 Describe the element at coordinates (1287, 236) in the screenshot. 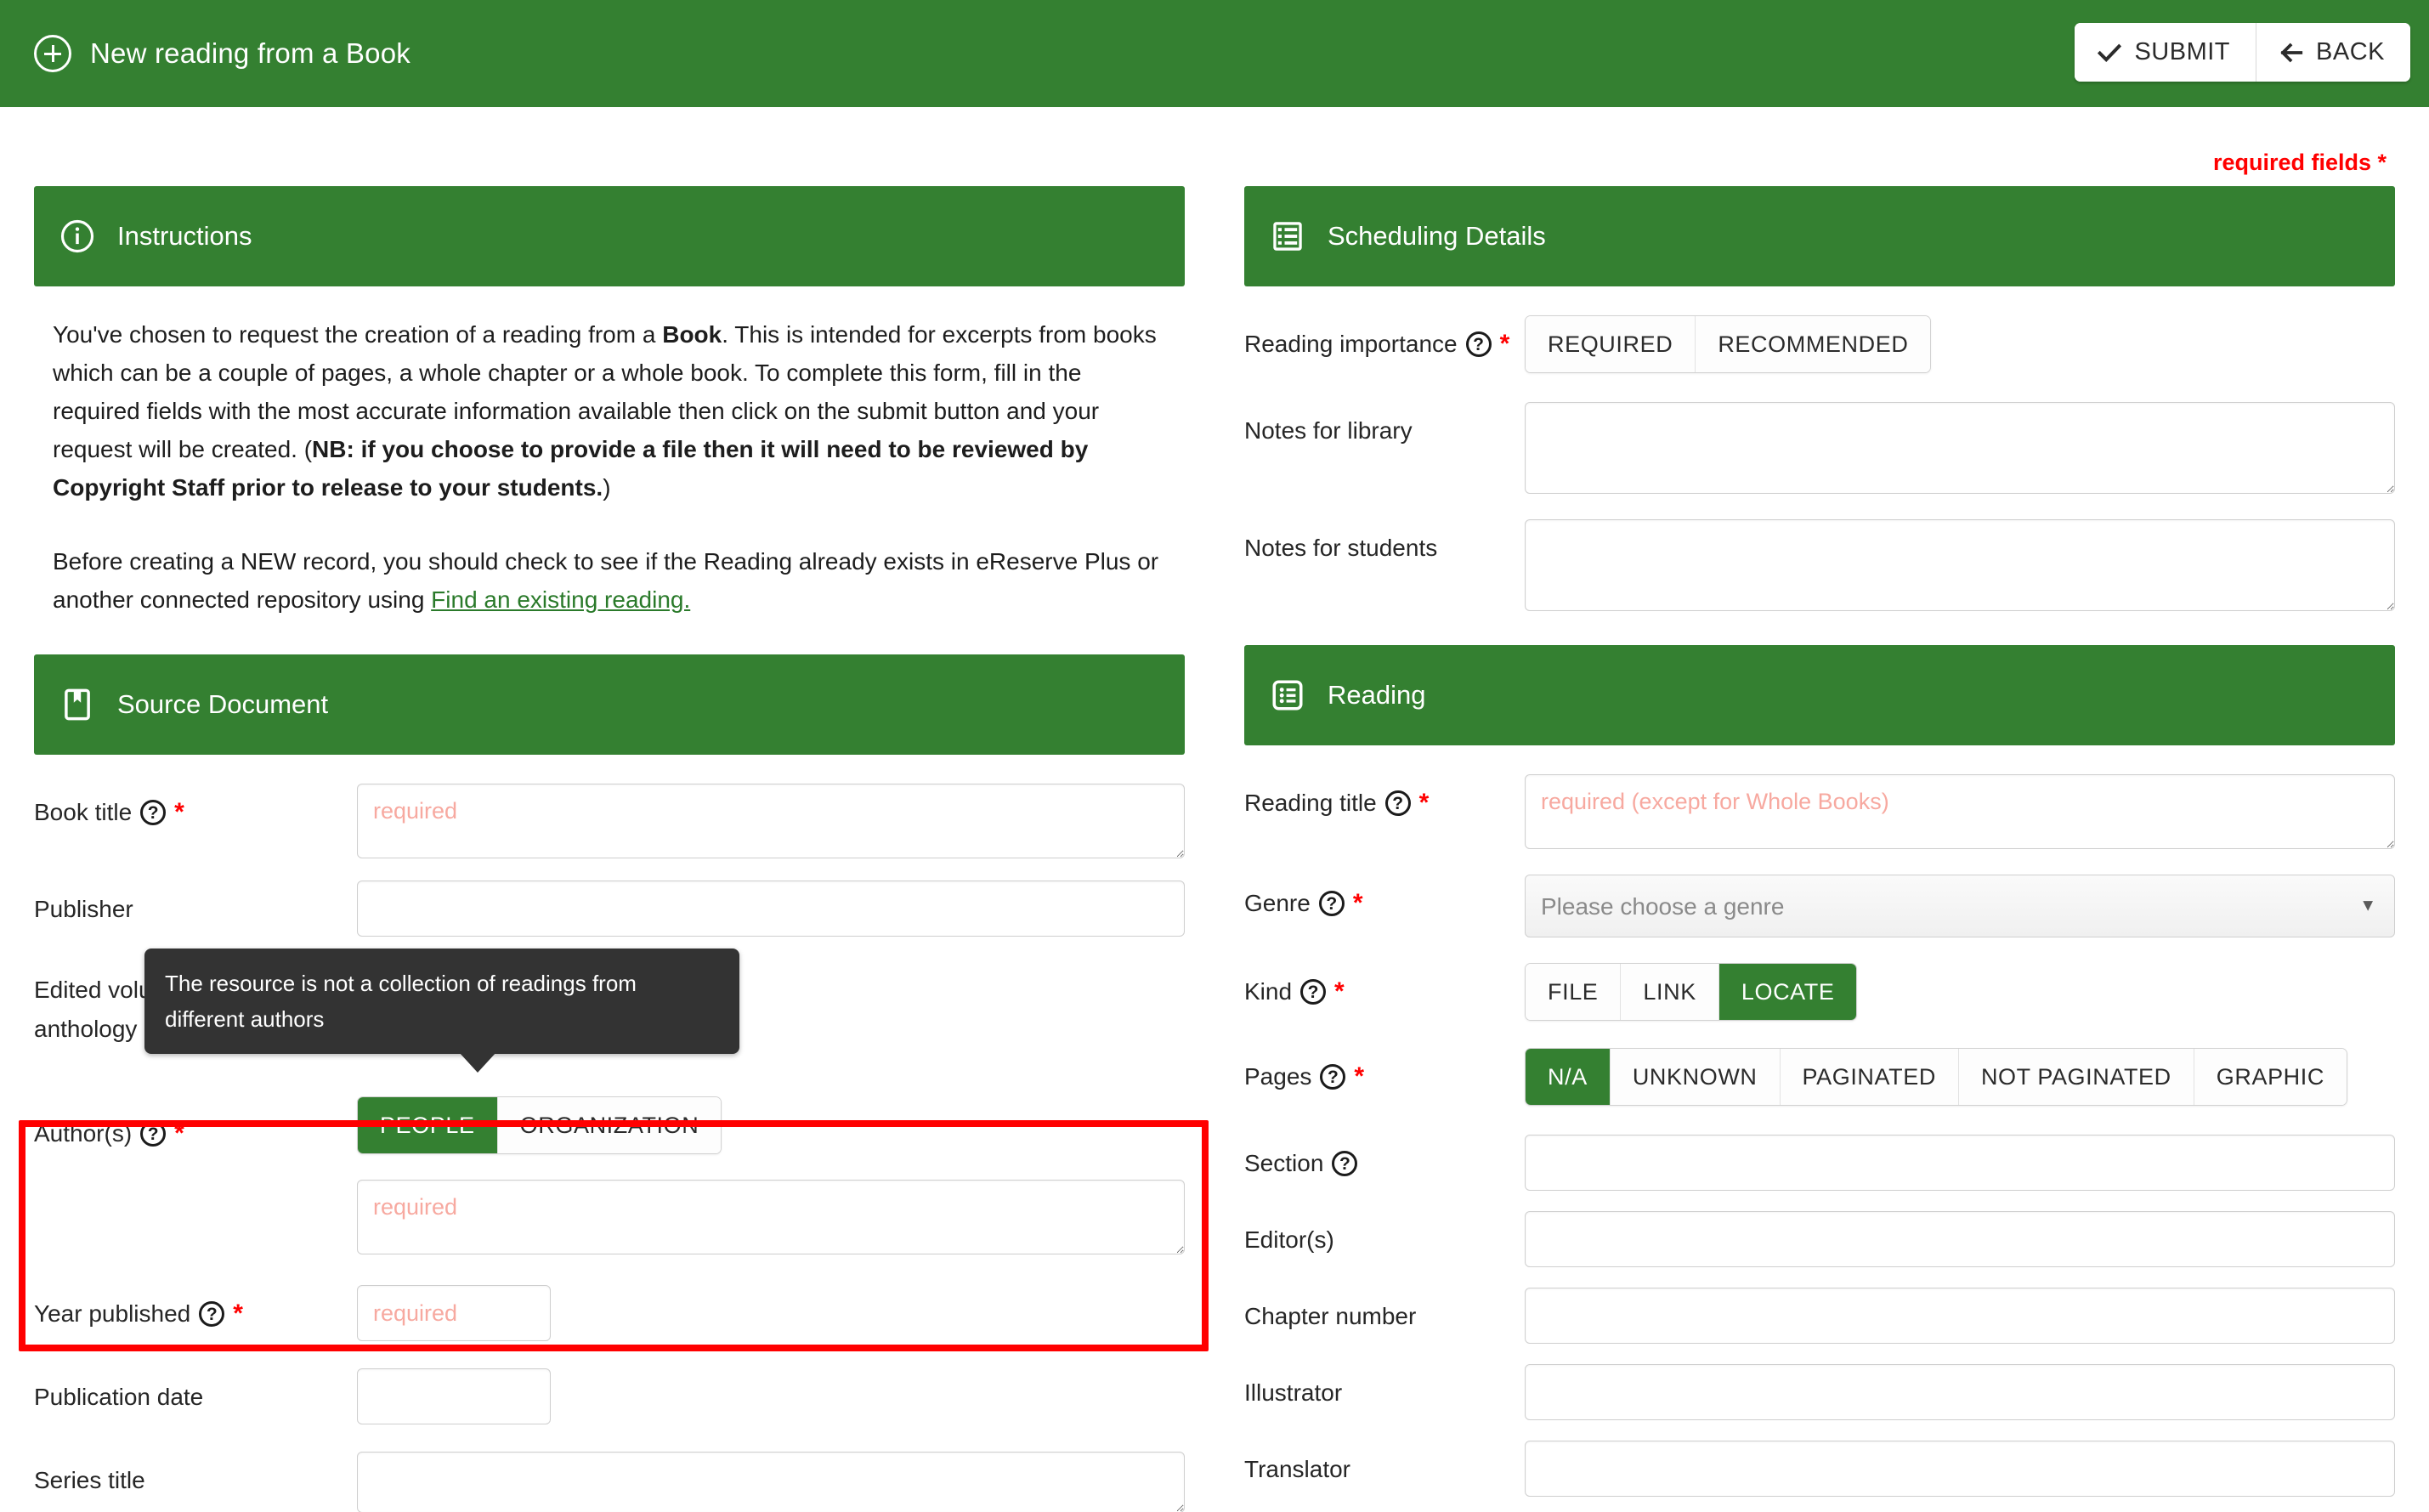

I see `list-table-icon` at that location.